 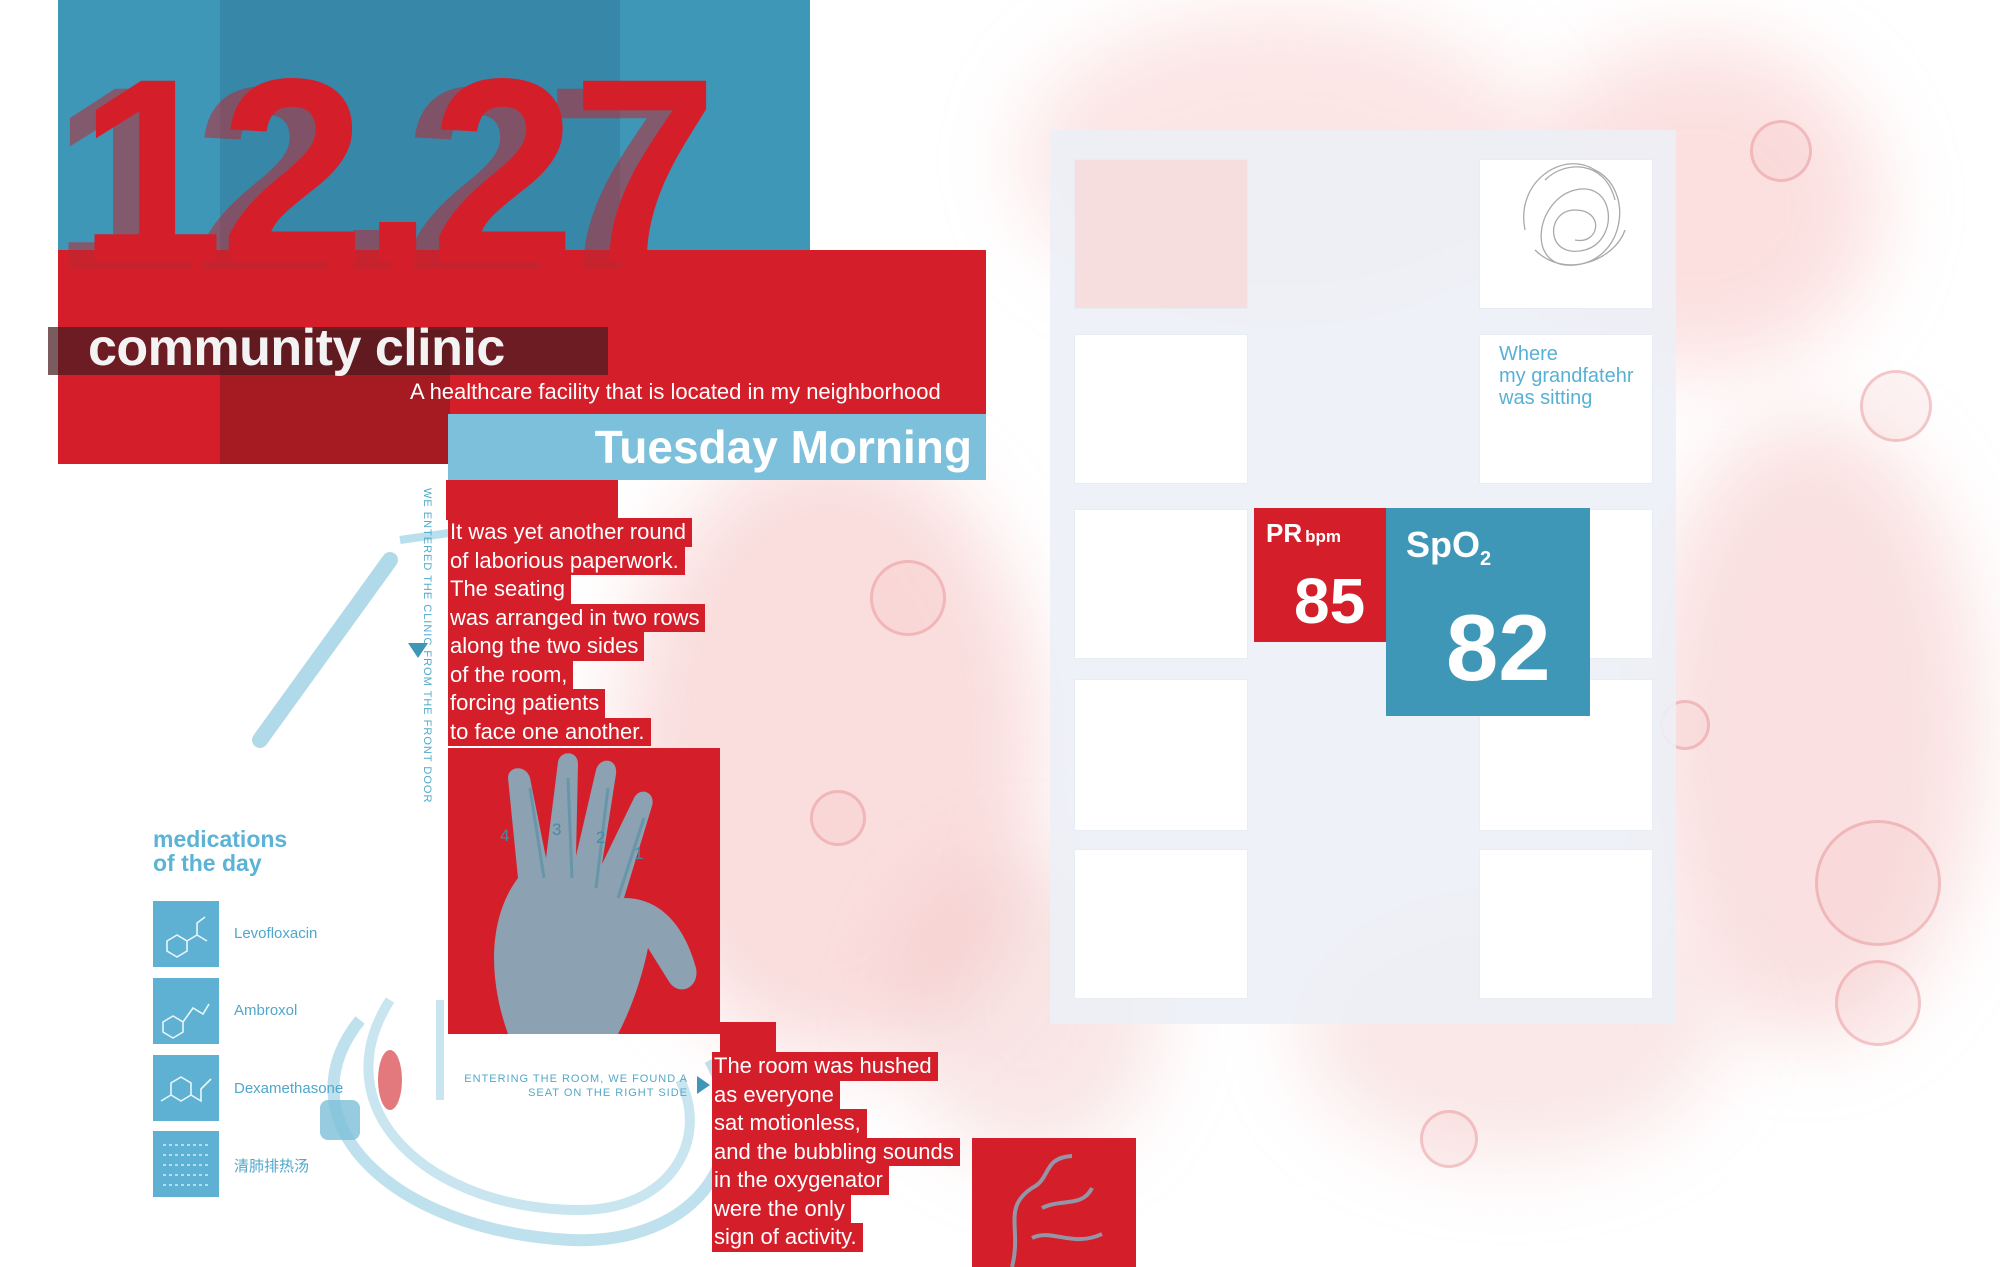 I want to click on story-line: of laborious paperwork., so click(x=566, y=560).